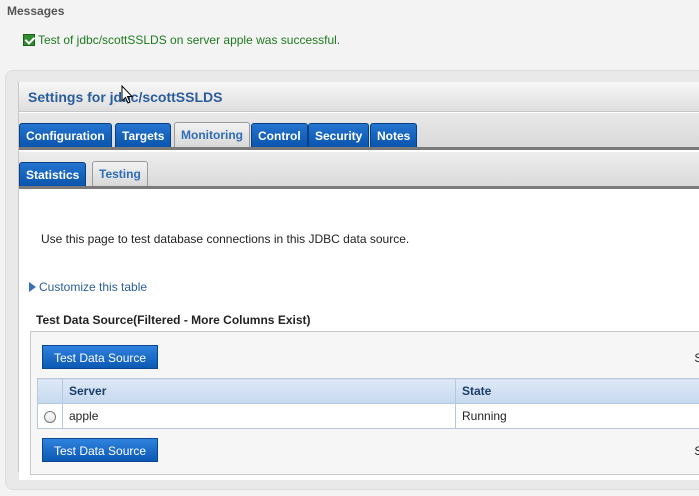  Describe the element at coordinates (53, 174) in the screenshot. I see `tab-statistics: Statistics` at that location.